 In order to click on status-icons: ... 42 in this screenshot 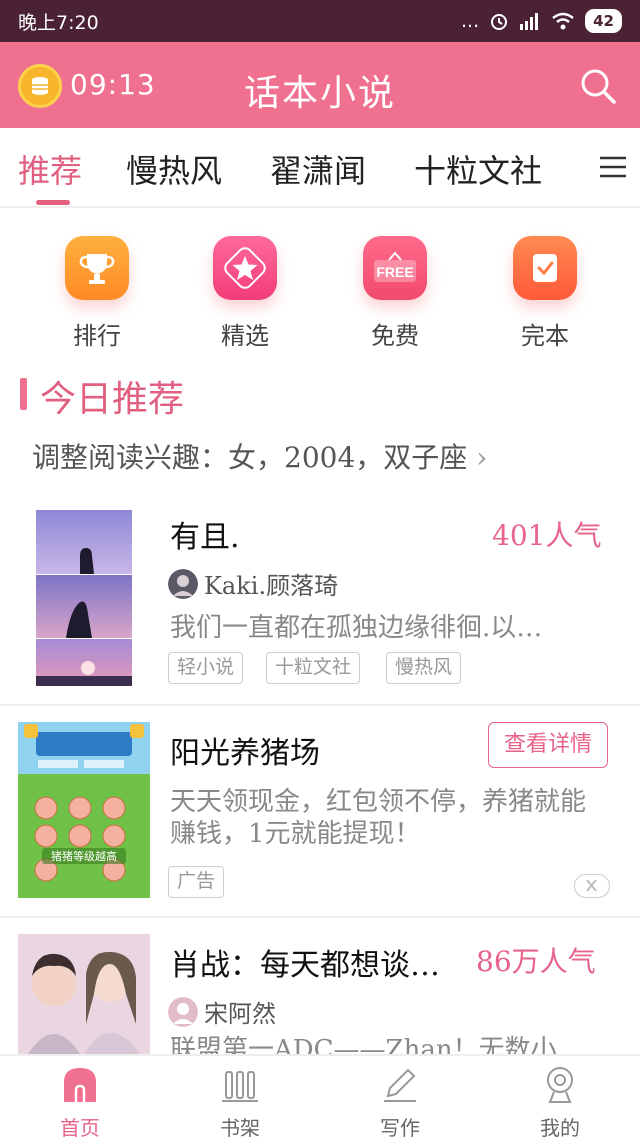, I will do `click(541, 21)`.